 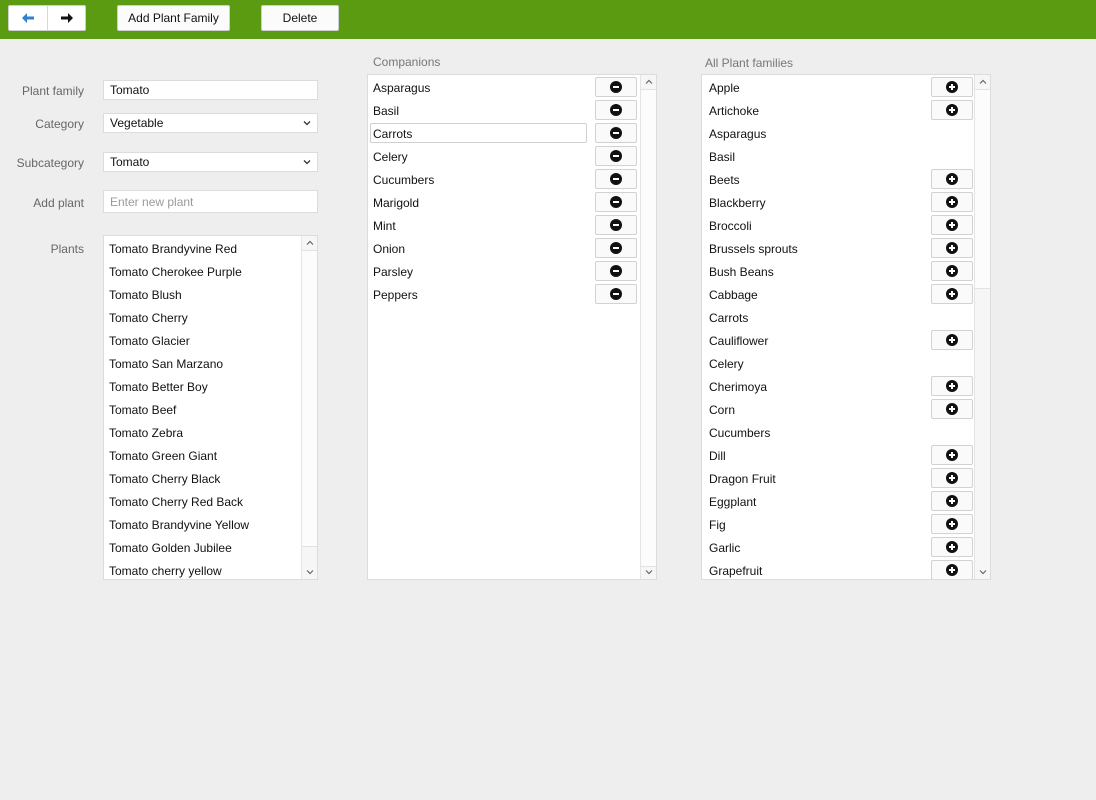 What do you see at coordinates (838, 317) in the screenshot?
I see `family-list-item: Carrots` at bounding box center [838, 317].